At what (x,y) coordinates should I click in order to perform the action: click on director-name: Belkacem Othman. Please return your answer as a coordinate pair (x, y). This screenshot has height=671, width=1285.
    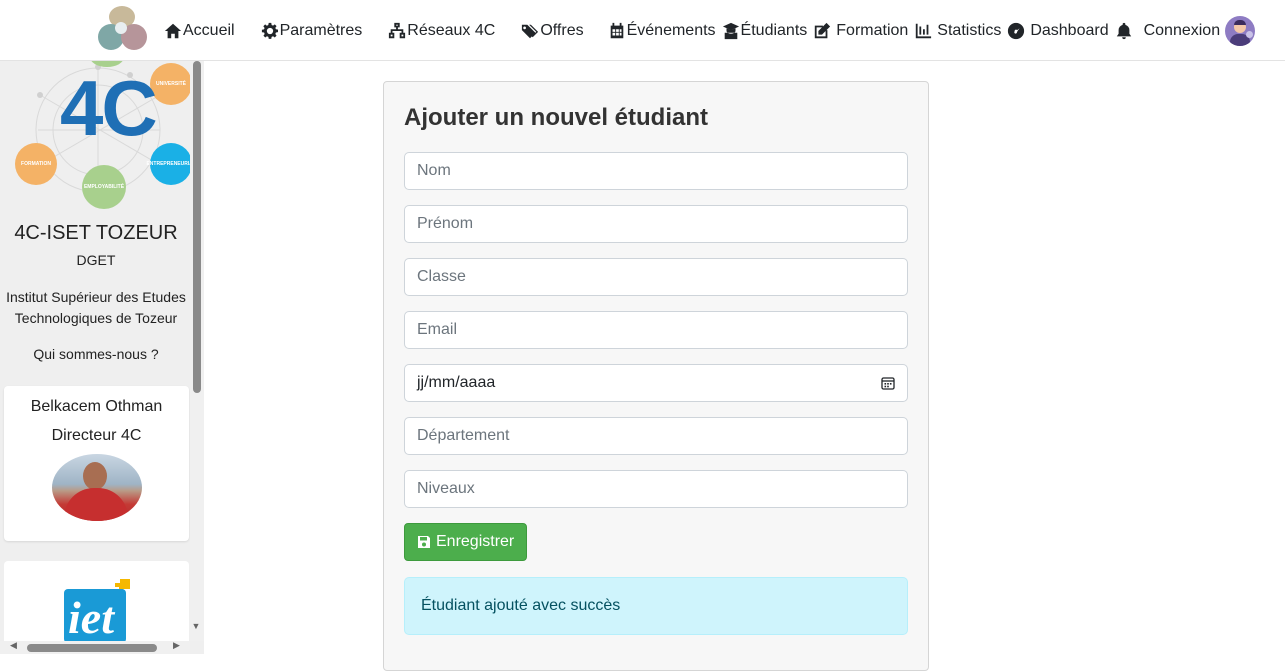
    Looking at the image, I should click on (96, 406).